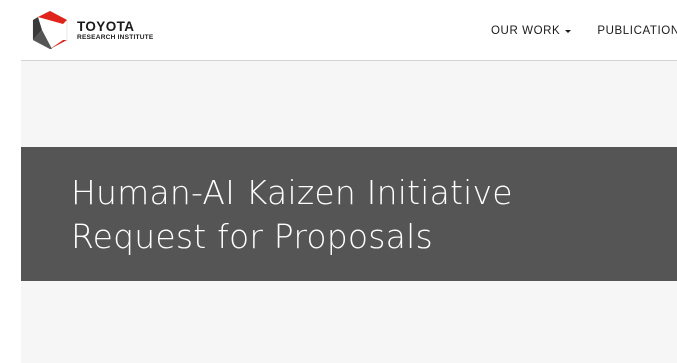  I want to click on caret-down-icon, so click(568, 31).